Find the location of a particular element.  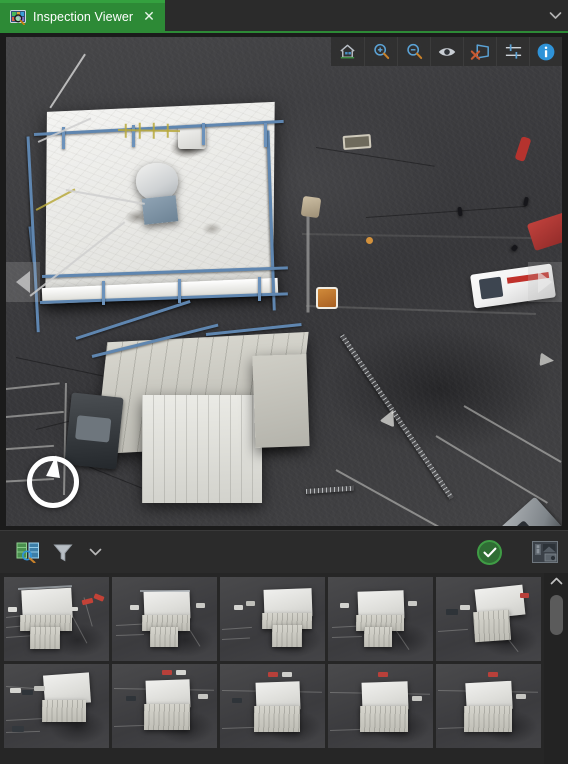

home-glyph is located at coordinates (347, 51).